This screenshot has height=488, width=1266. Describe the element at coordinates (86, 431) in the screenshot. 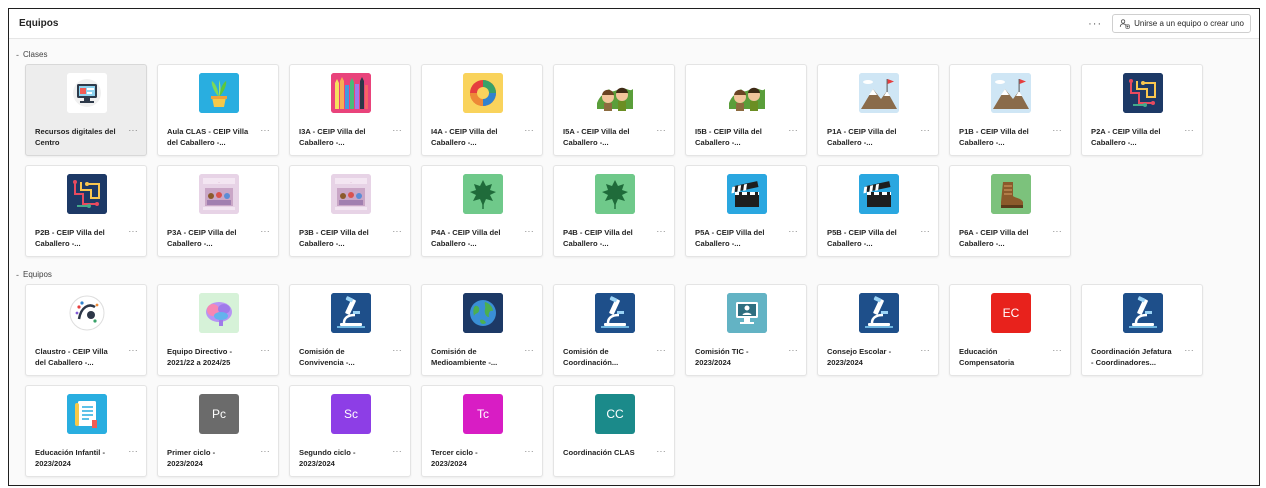

I see `team-card: Educación Infantil - 2023/2024 ···` at that location.